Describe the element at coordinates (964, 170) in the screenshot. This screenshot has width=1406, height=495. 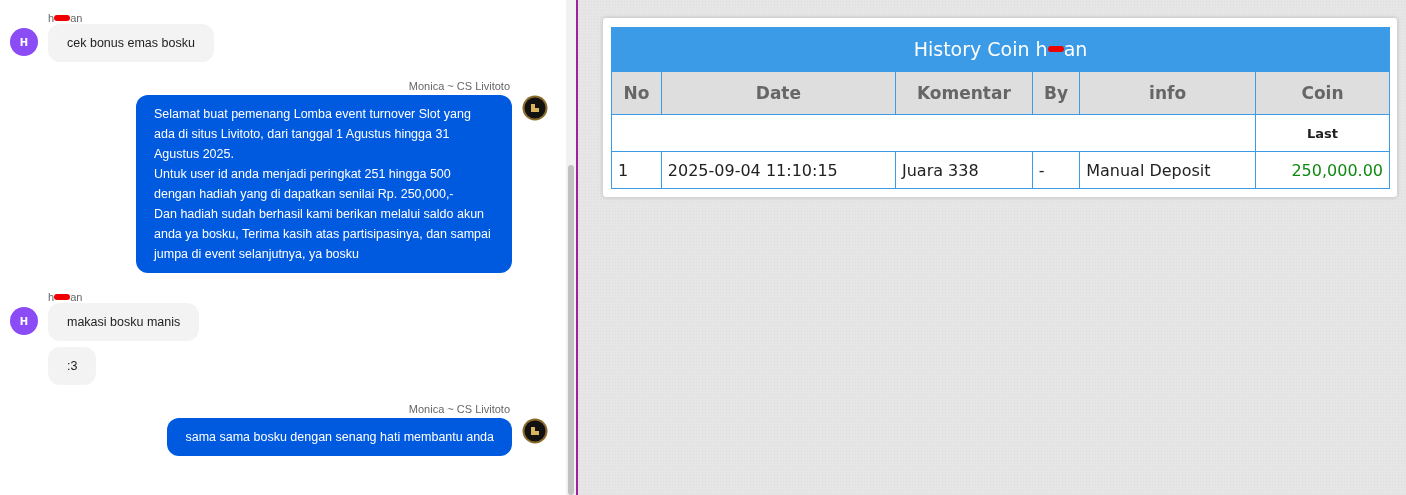
I see `table-cell: Juara 338` at that location.